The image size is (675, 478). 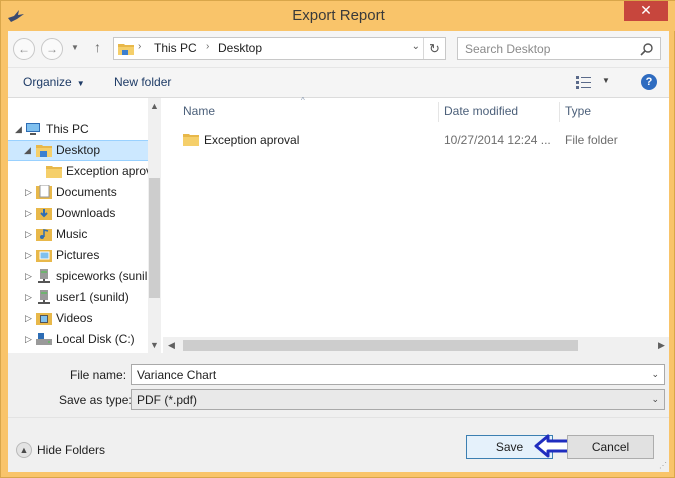 What do you see at coordinates (154, 106) in the screenshot?
I see `scroll-up-icon: ▲` at bounding box center [154, 106].